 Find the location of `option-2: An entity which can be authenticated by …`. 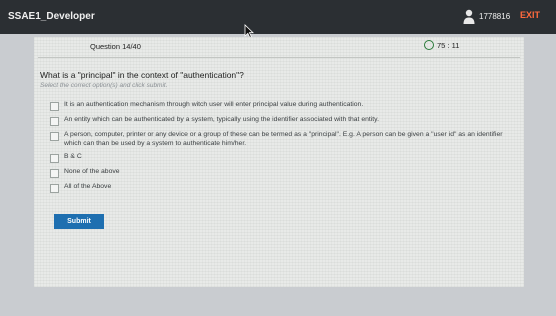

option-2: An entity which can be authenticated by … is located at coordinates (285, 121).